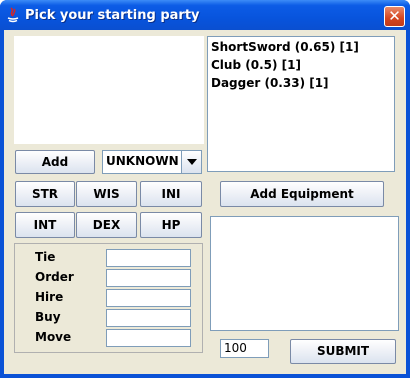  Describe the element at coordinates (191, 162) in the screenshot. I see `chevron-down-icon` at that location.